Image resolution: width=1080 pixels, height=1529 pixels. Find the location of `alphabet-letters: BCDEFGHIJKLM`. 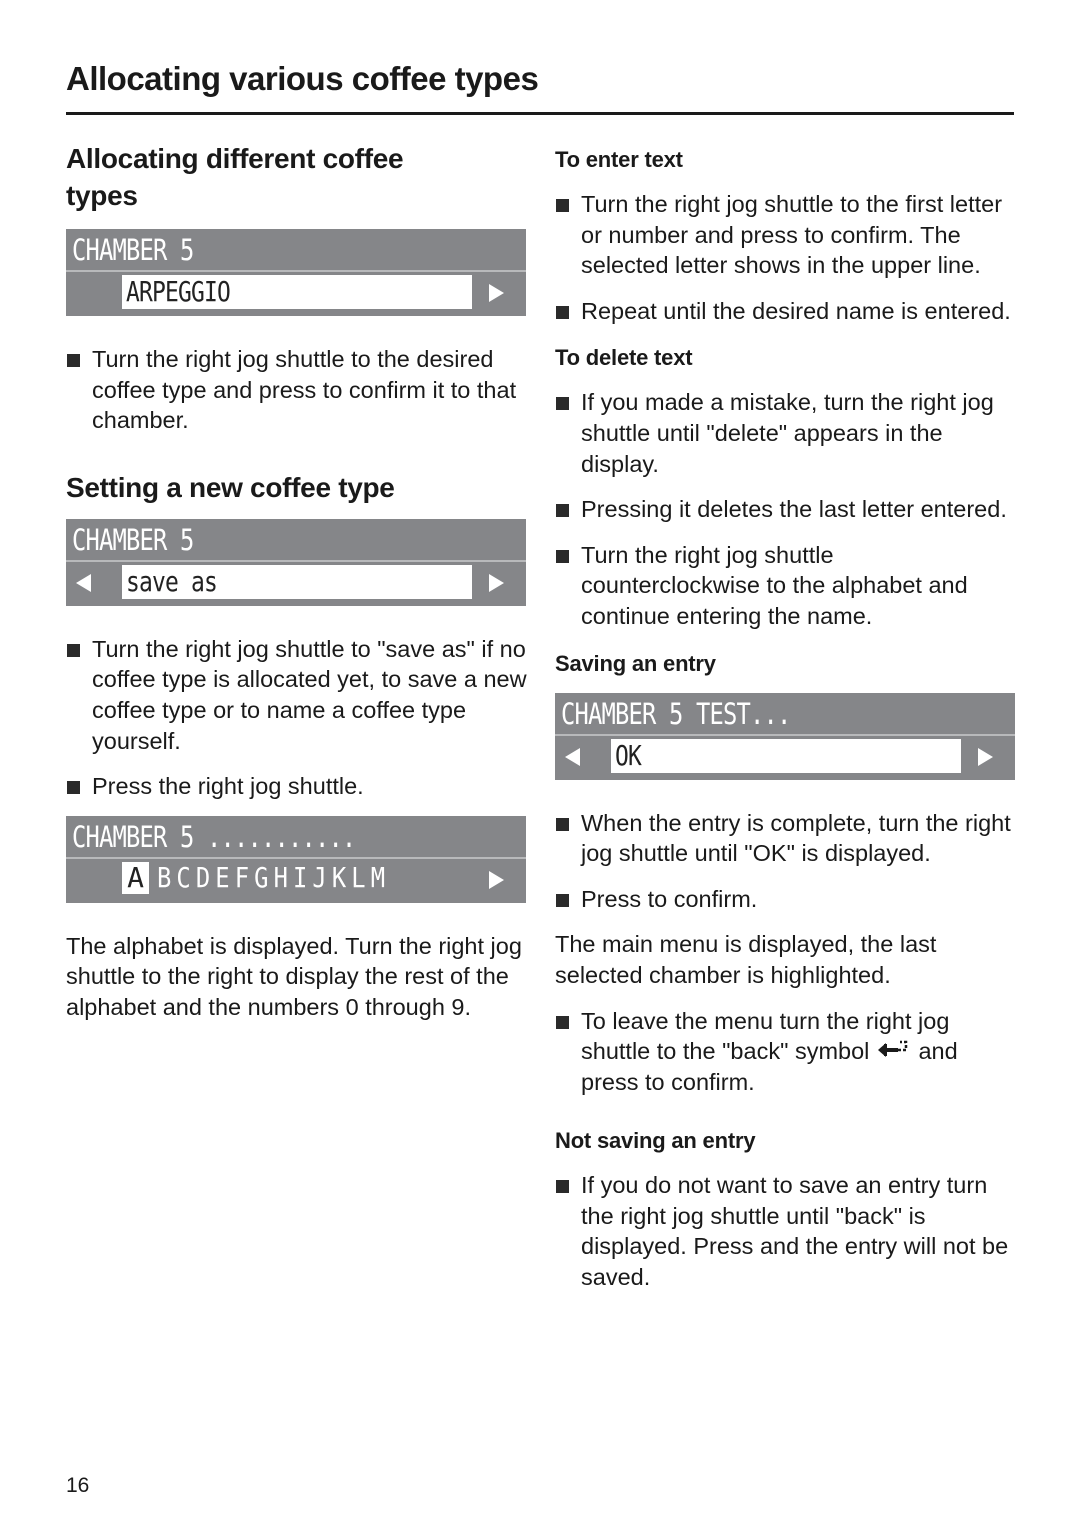

alphabet-letters: BCDEFGHIJKLM is located at coordinates (274, 877).